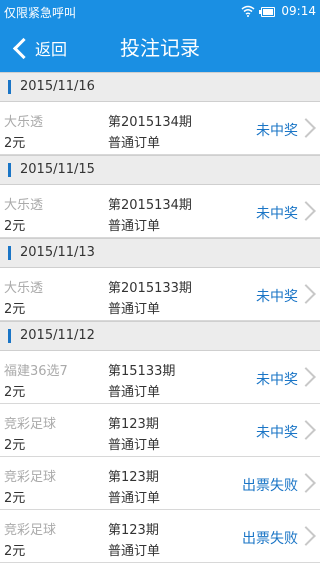  I want to click on record-row: 大乐透 2元 第2015133期 普通订单 未中奖, so click(160, 294).